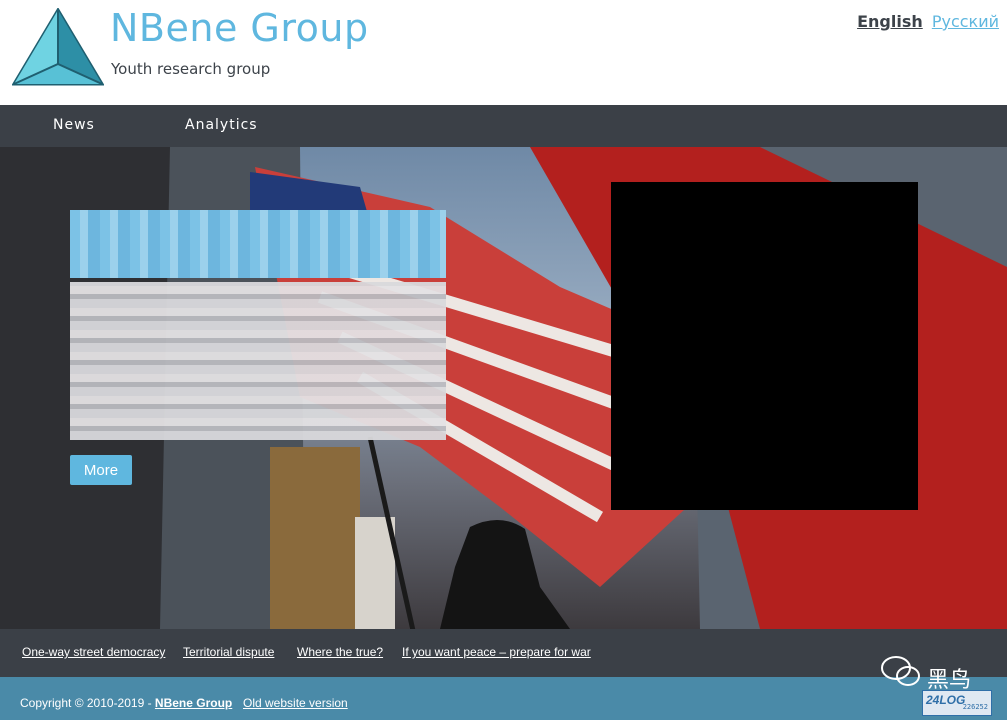 The height and width of the screenshot is (720, 1007). What do you see at coordinates (890, 21) in the screenshot?
I see `lang-english-link: English` at bounding box center [890, 21].